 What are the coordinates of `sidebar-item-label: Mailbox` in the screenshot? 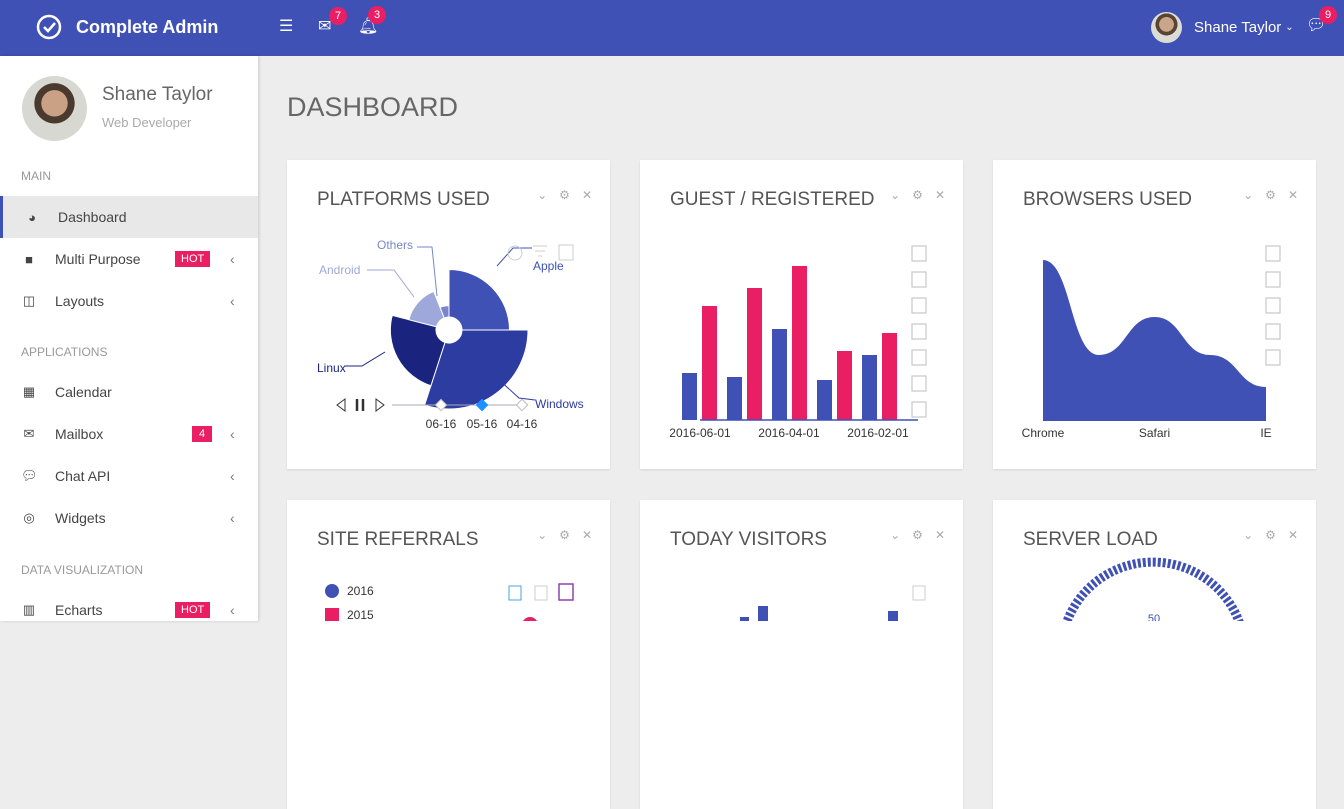 It's located at (79, 434).